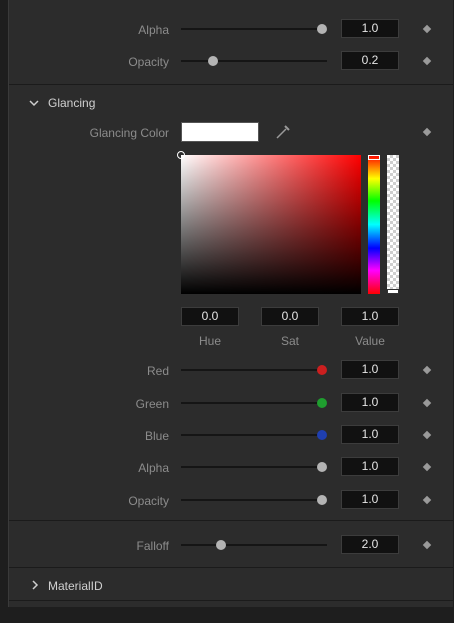 The width and height of the screenshot is (454, 623). What do you see at coordinates (152, 404) in the screenshot?
I see `param-label: Green` at bounding box center [152, 404].